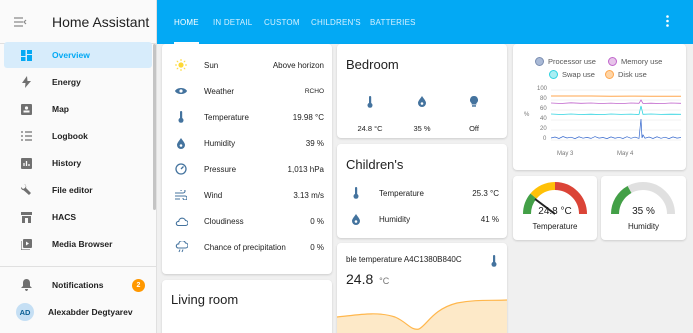 The height and width of the screenshot is (333, 693). What do you see at coordinates (422, 288) in the screenshot?
I see `sensor-card: ble temperature A4C1380B840C 24.8 °C` at bounding box center [422, 288].